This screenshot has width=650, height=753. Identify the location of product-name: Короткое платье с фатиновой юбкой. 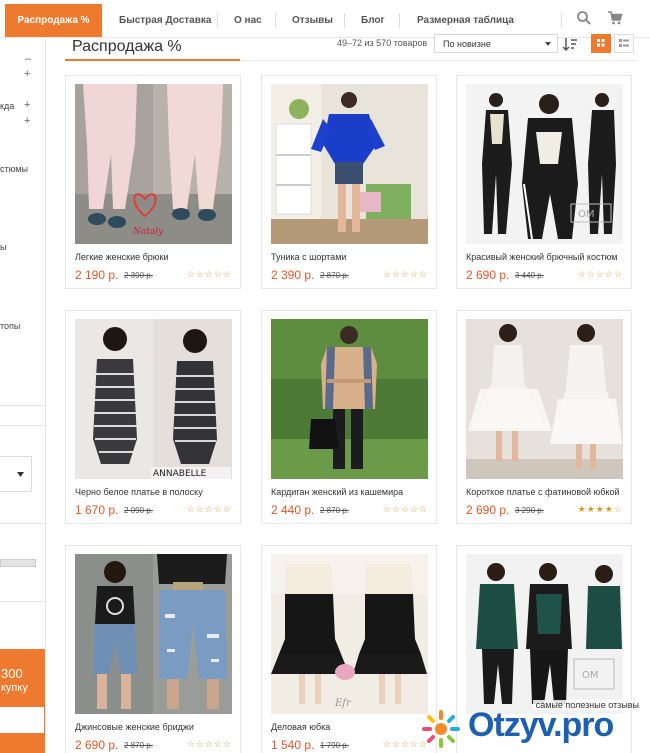
(543, 492).